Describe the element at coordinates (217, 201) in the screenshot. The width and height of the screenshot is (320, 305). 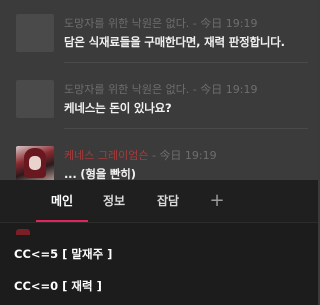
I see `add-tab-icon: +` at that location.